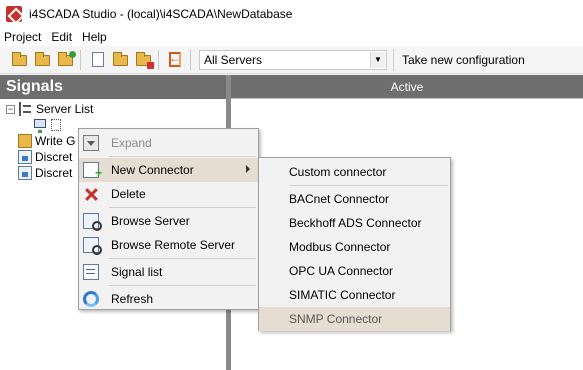 The width and height of the screenshot is (583, 370). I want to click on submenu-arrow-icon, so click(248, 169).